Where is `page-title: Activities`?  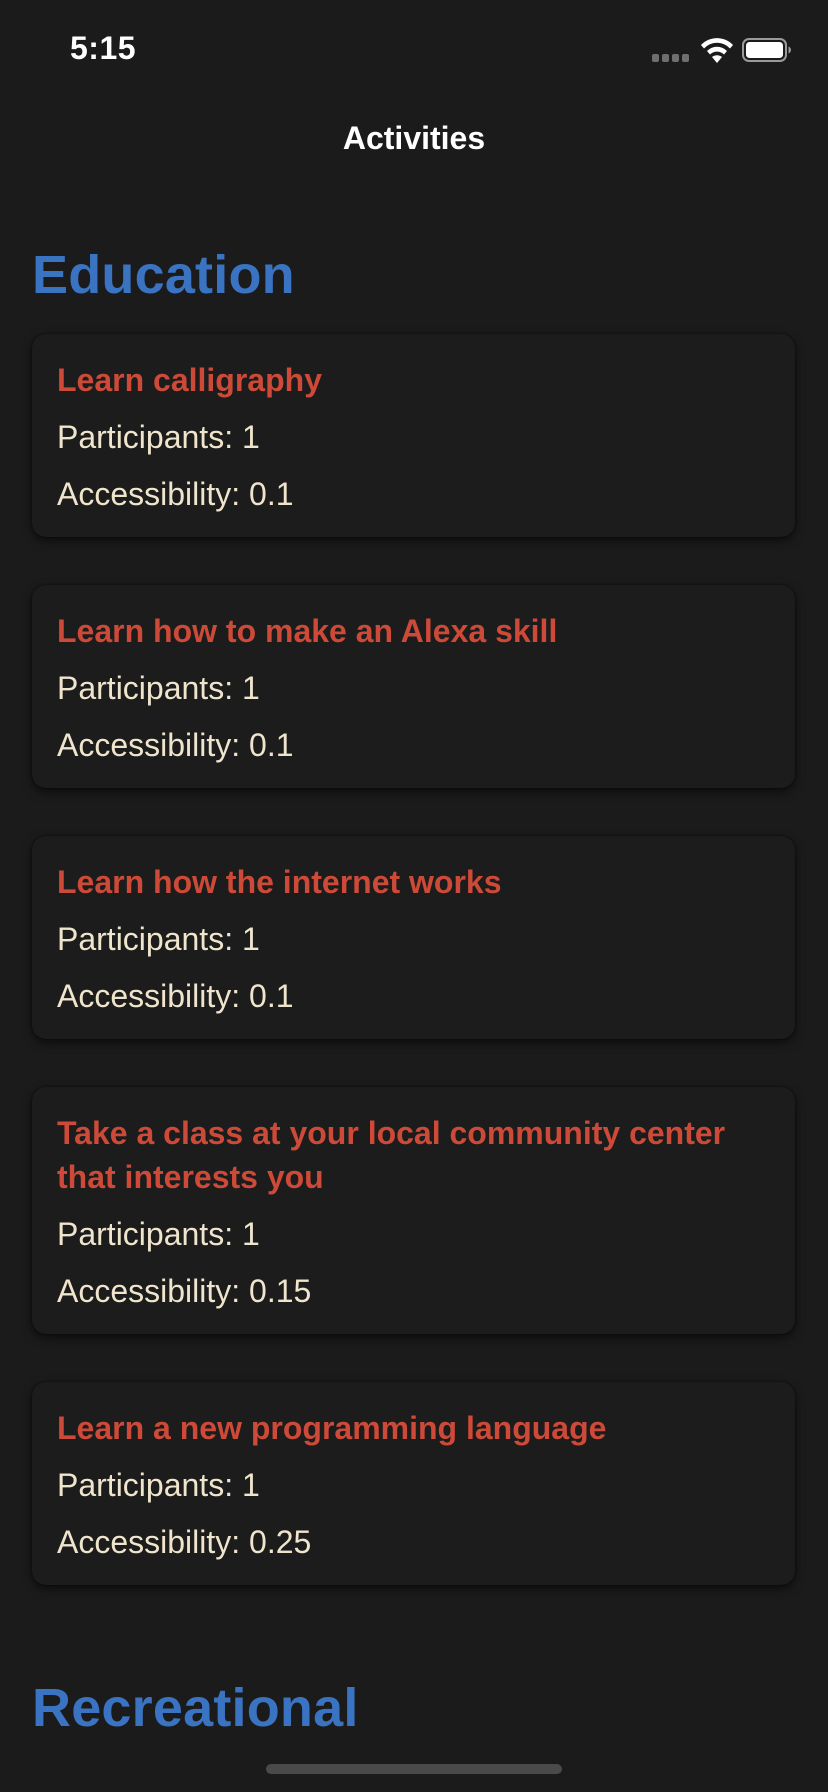 page-title: Activities is located at coordinates (414, 138).